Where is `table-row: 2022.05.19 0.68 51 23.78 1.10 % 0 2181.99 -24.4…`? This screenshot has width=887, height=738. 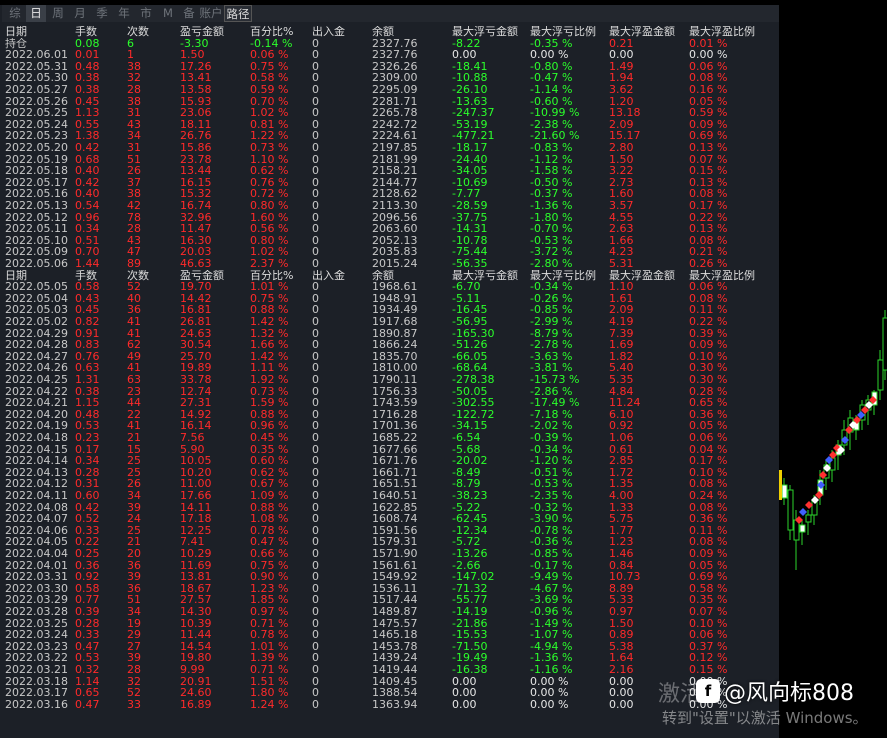
table-row: 2022.05.19 0.68 51 23.78 1.10 % 0 2181.99 -24.4… is located at coordinates (389, 160).